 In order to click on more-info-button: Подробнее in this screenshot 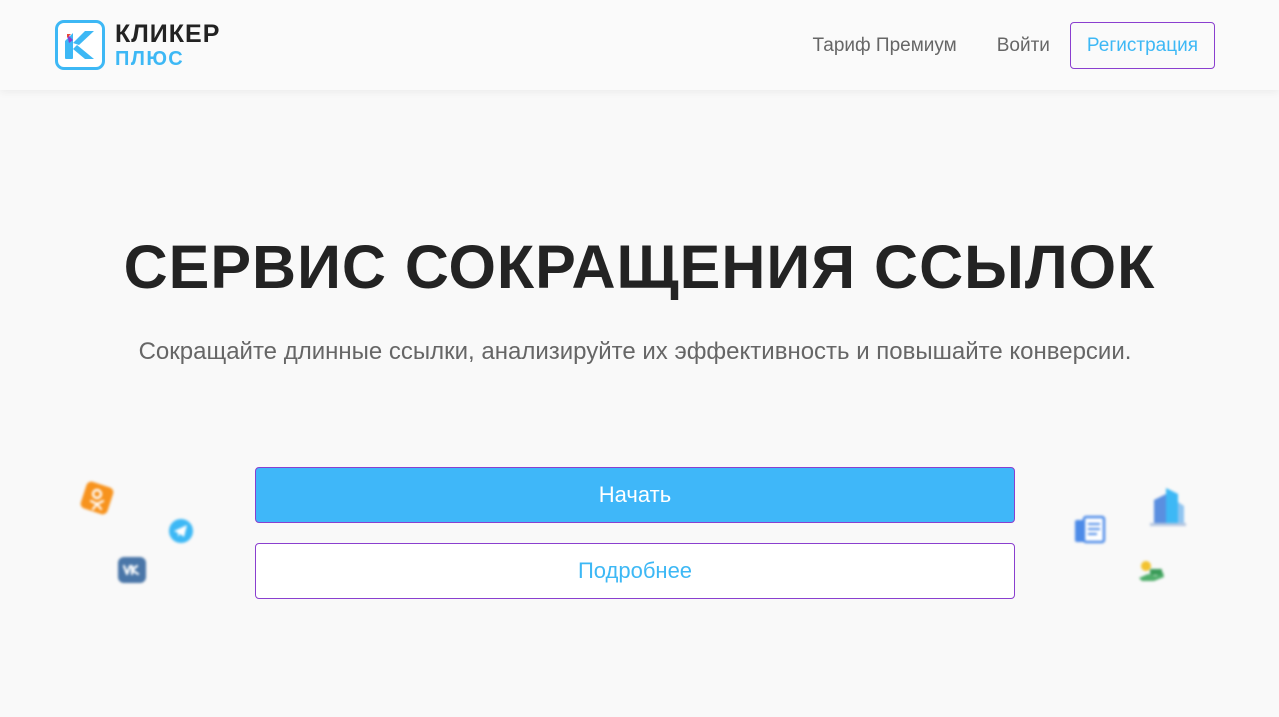, I will do `click(635, 571)`.